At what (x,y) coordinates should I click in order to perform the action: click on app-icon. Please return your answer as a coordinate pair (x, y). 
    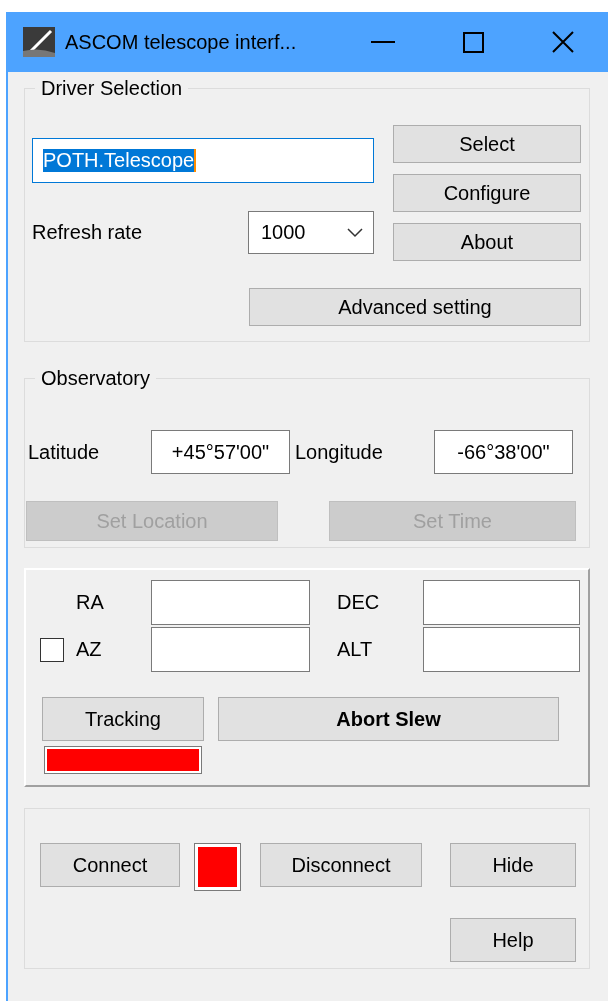
    Looking at the image, I should click on (39, 42).